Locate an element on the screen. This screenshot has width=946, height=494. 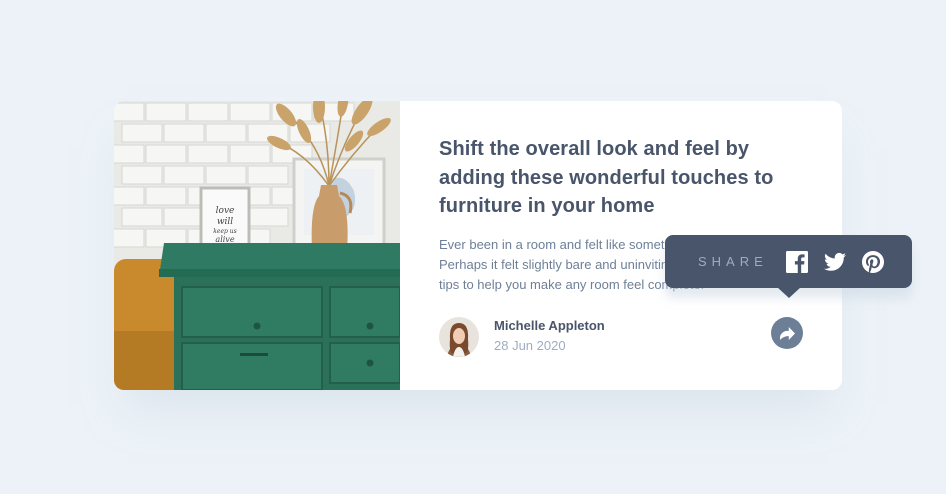
twitter-icon is located at coordinates (834, 262).